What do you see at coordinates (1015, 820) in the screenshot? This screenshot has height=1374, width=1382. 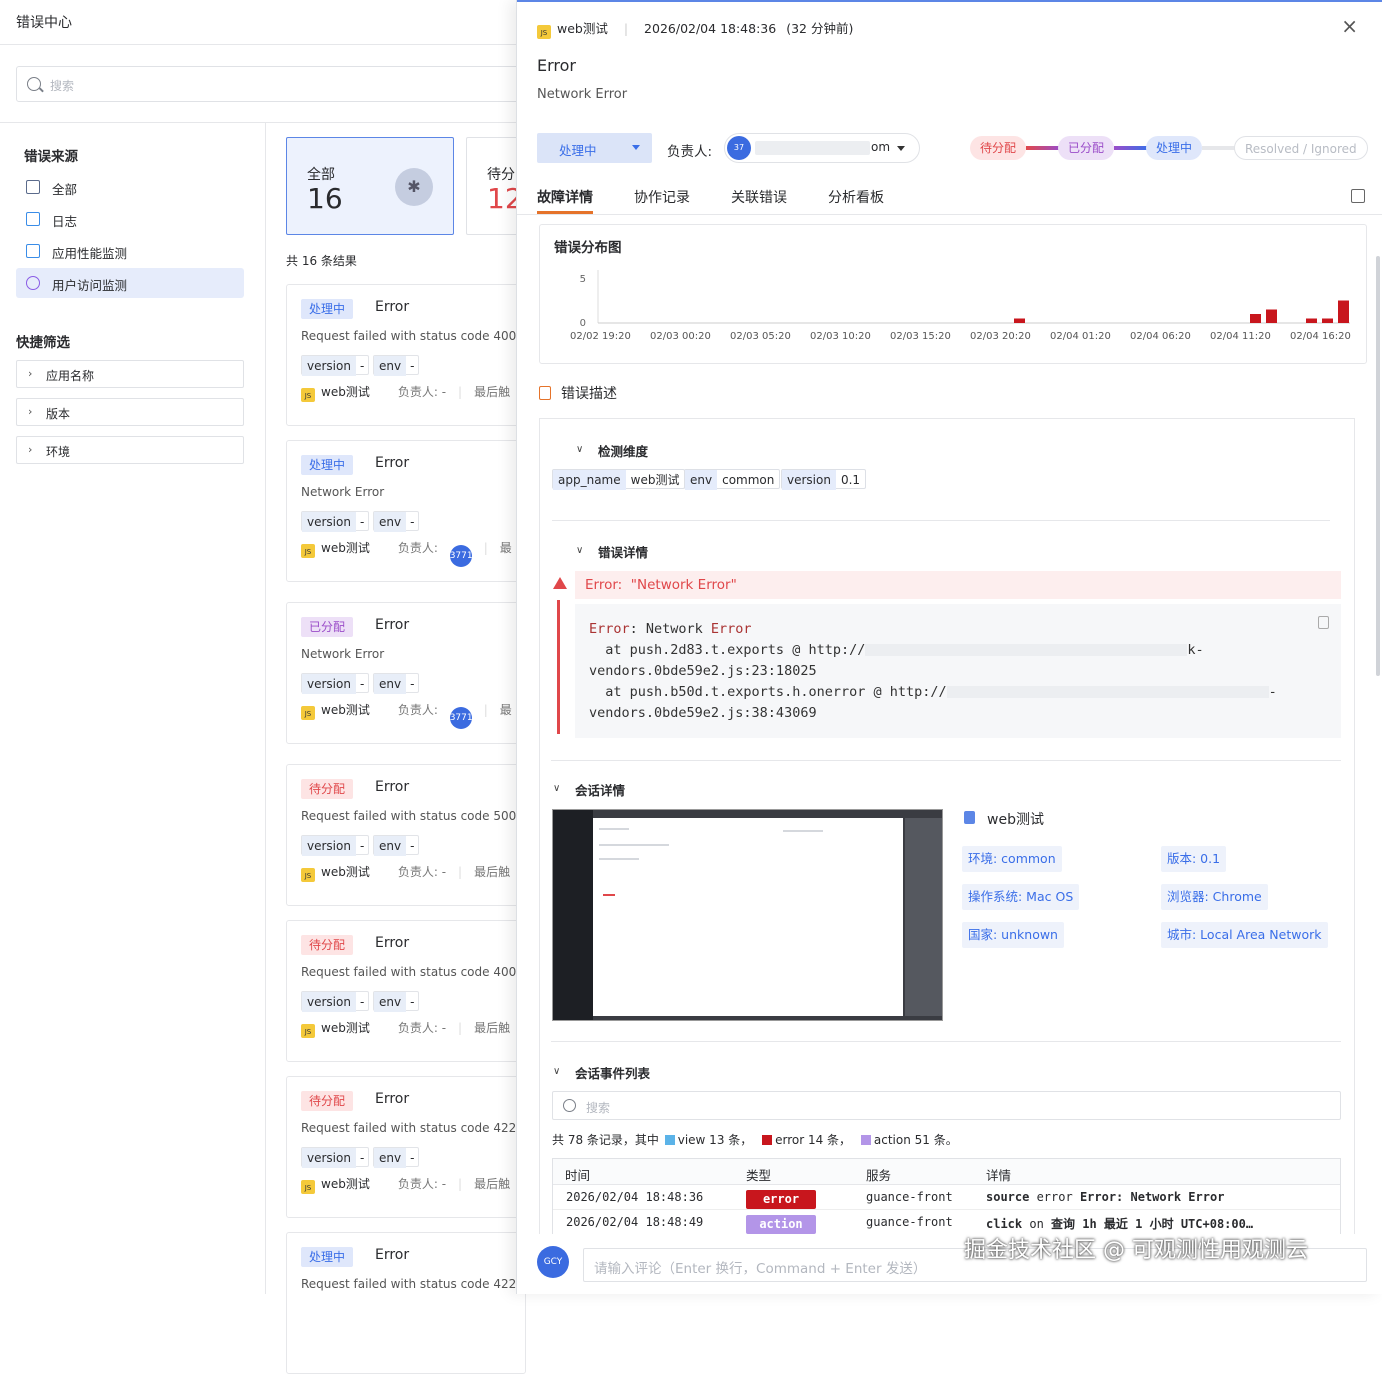 I see `session-app: web测试` at bounding box center [1015, 820].